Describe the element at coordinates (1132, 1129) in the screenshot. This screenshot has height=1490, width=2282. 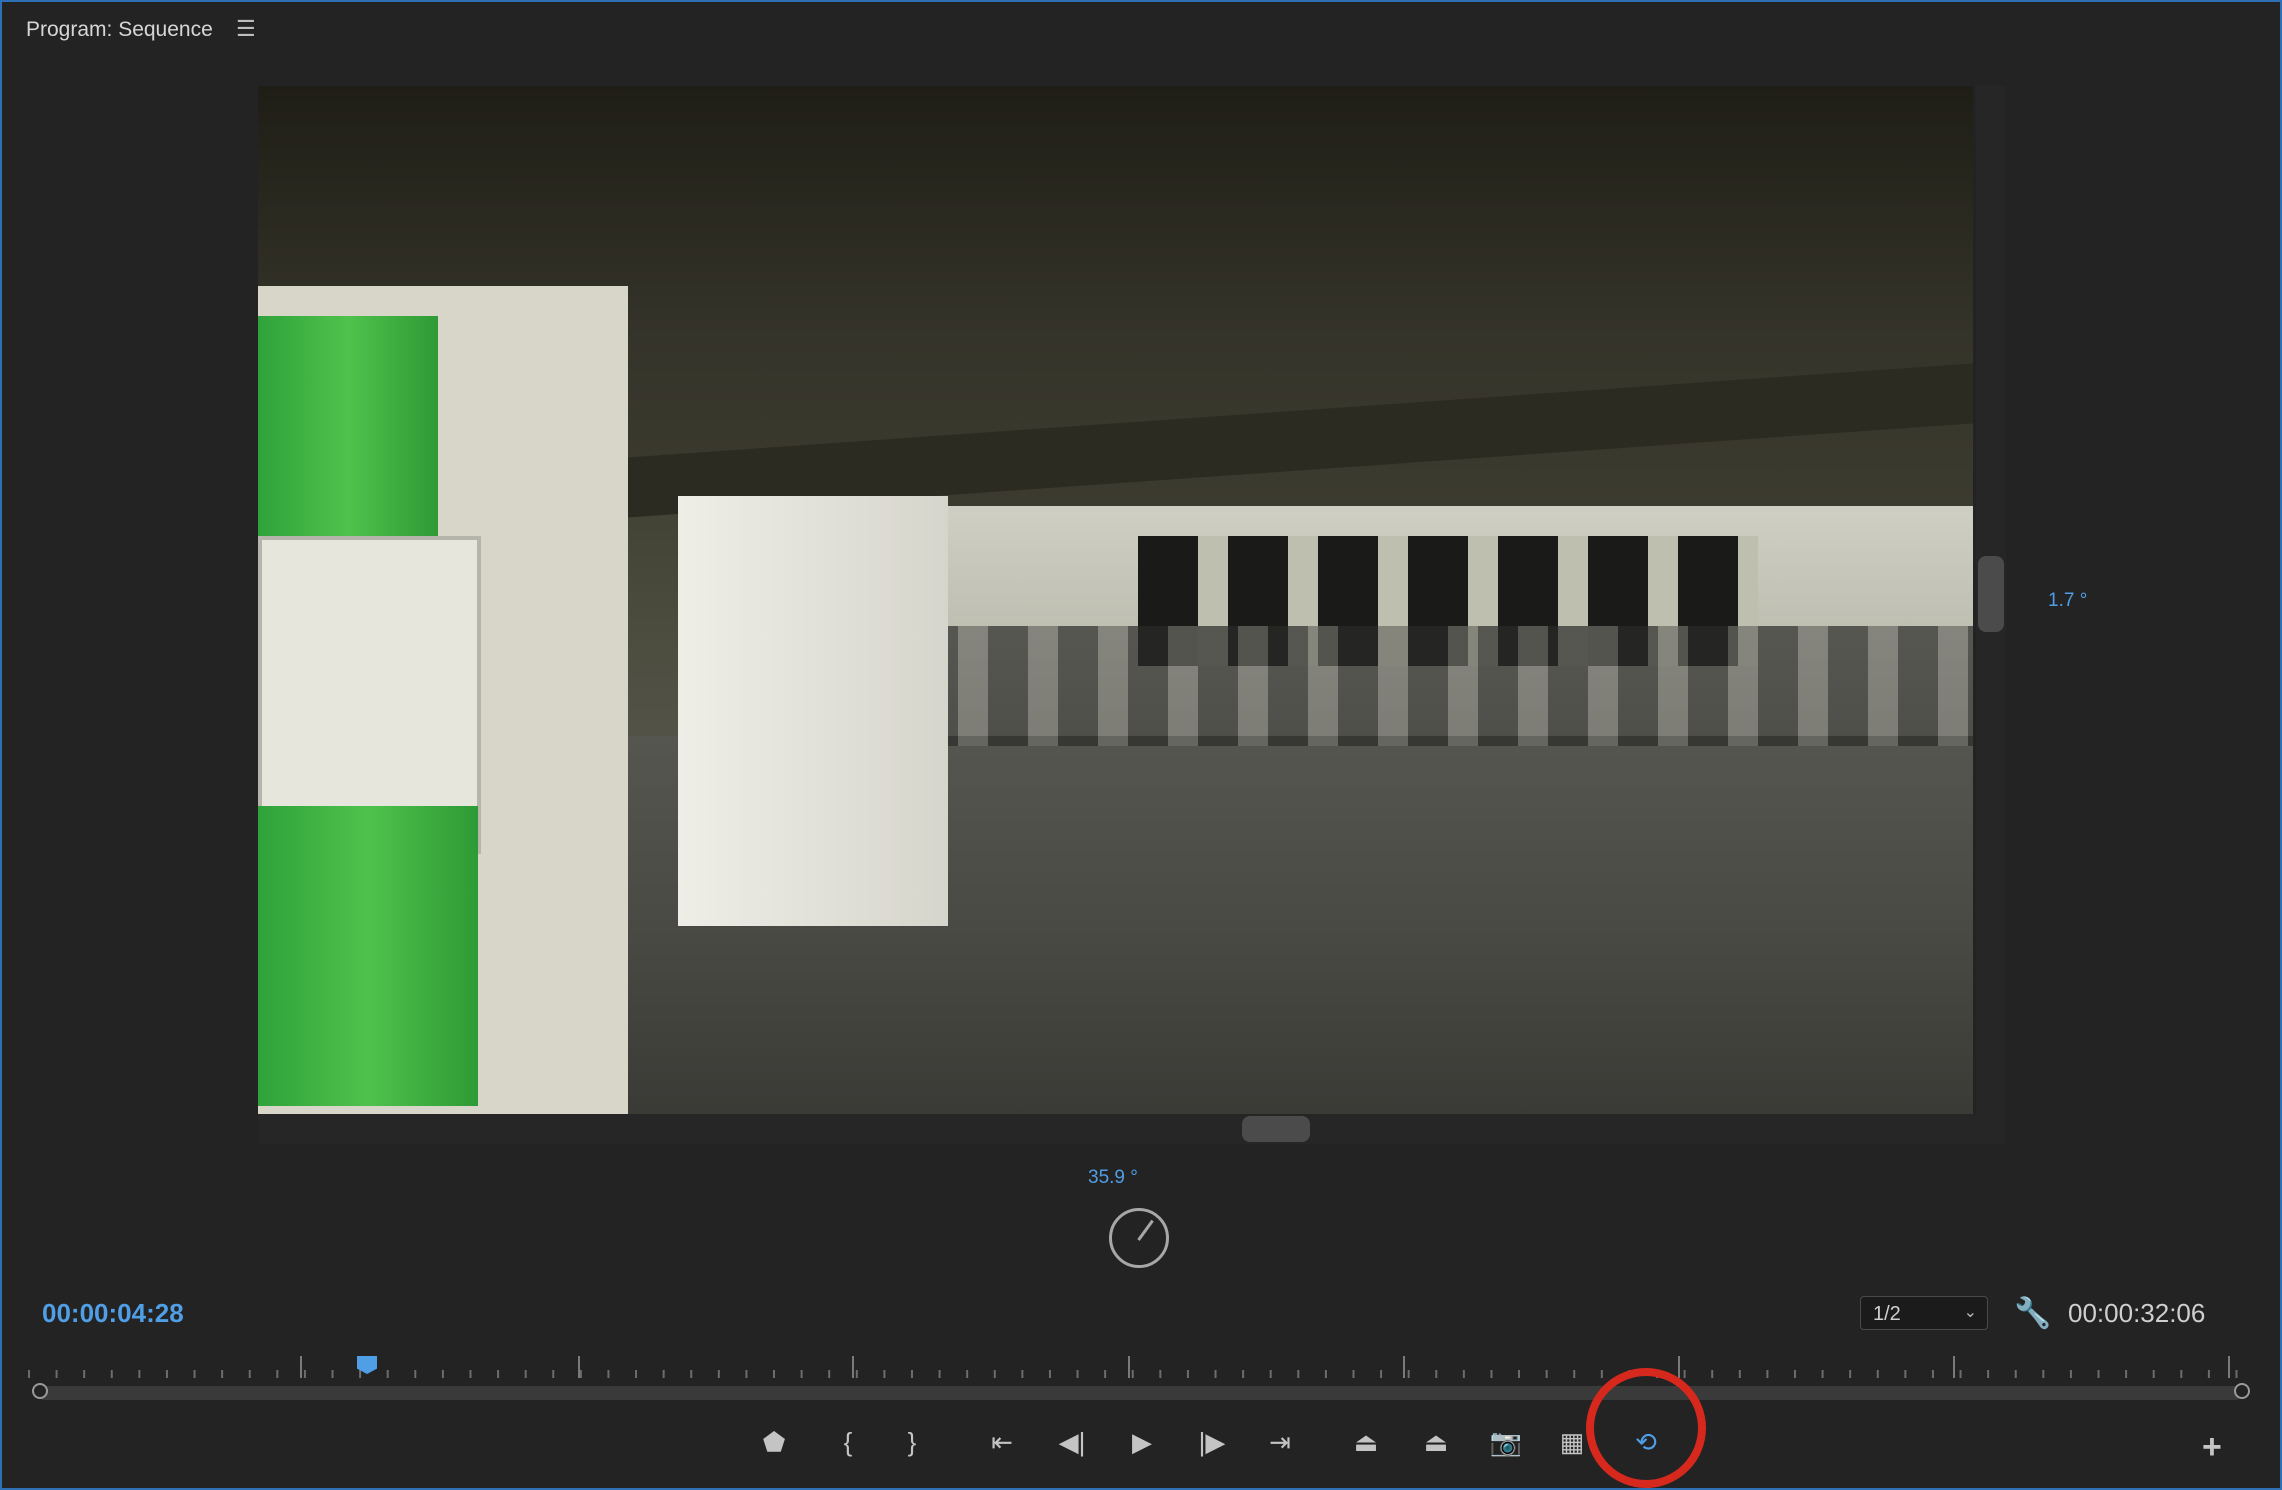
I see `horizontal-angle-scrollbar` at that location.